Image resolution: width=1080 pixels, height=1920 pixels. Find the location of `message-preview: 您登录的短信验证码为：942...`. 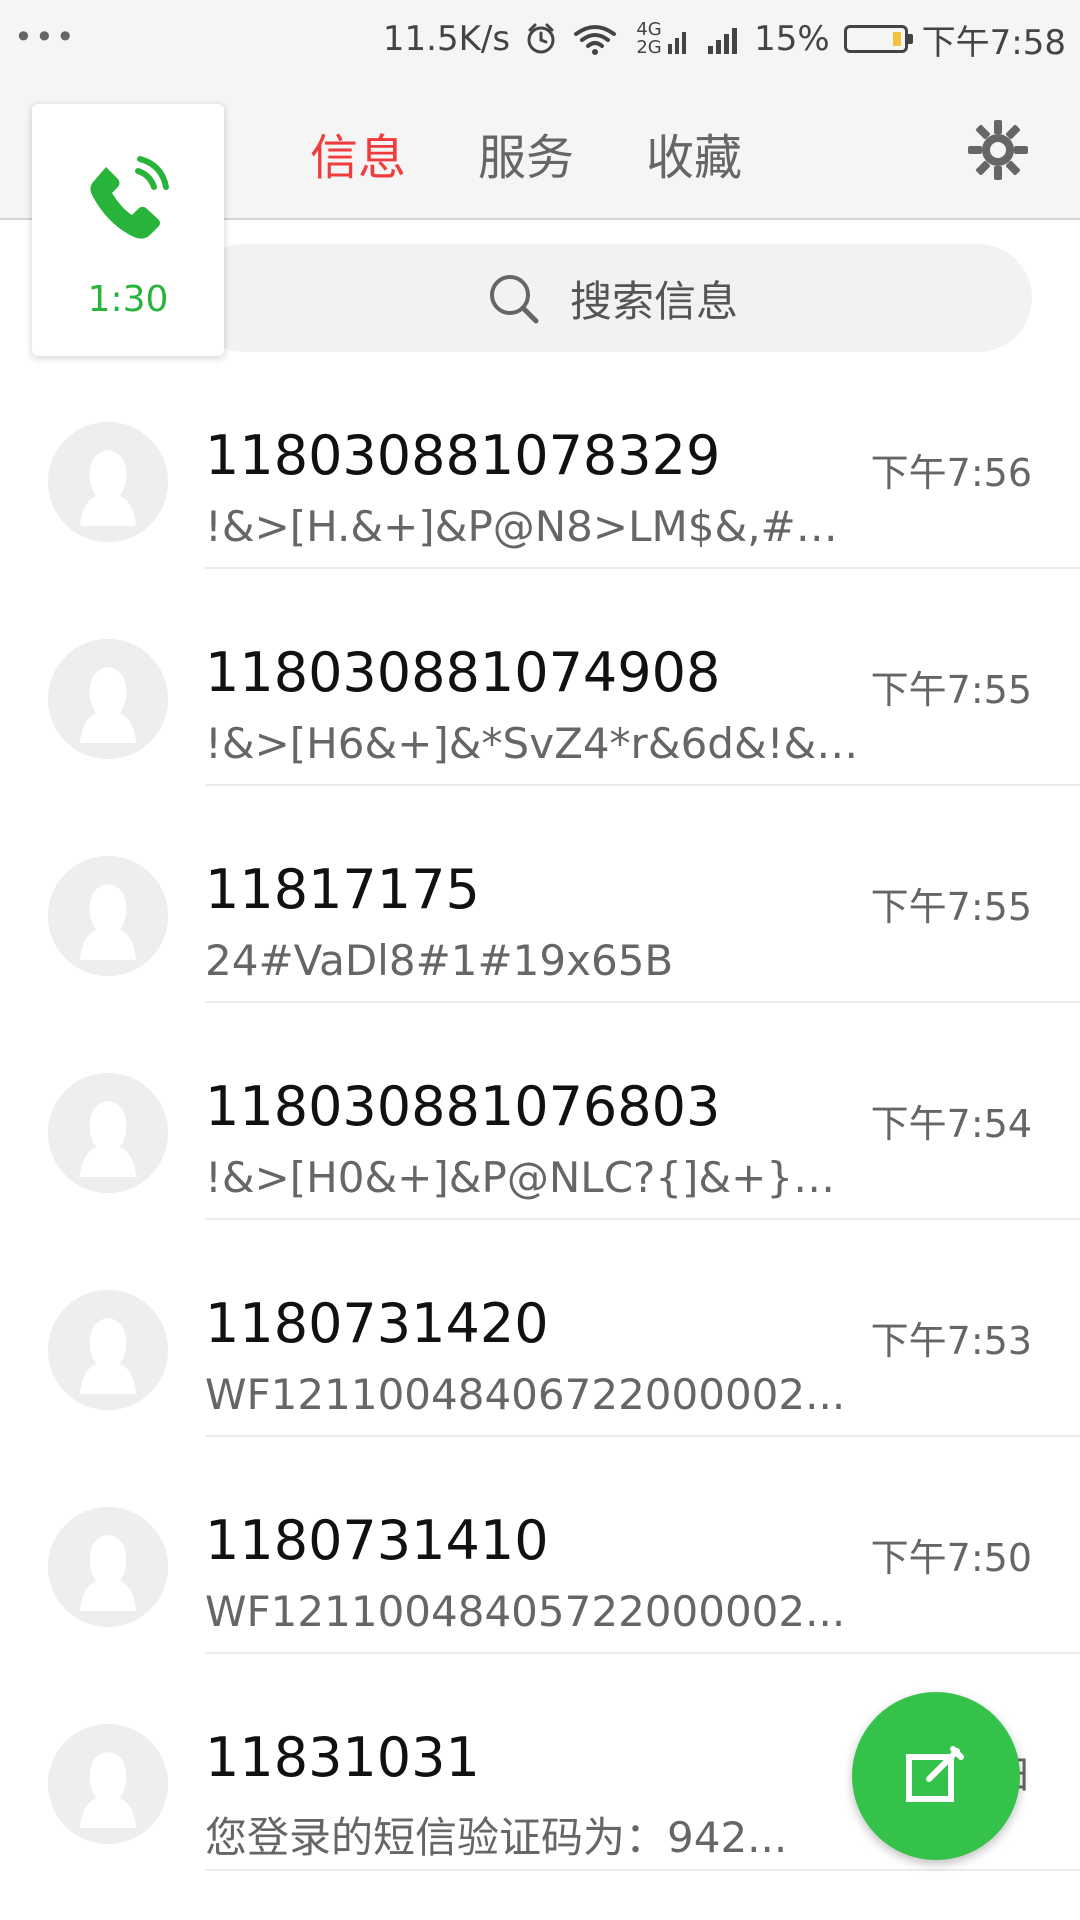

message-preview: 您登录的短信验证码为：942... is located at coordinates (496, 1837).